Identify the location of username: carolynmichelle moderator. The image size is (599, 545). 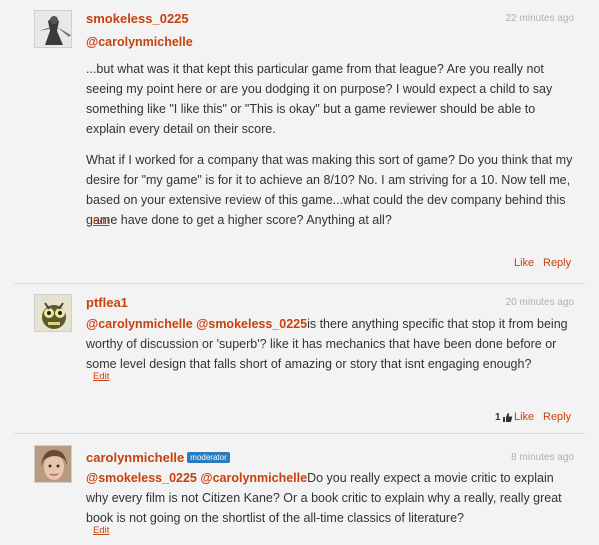
(158, 457).